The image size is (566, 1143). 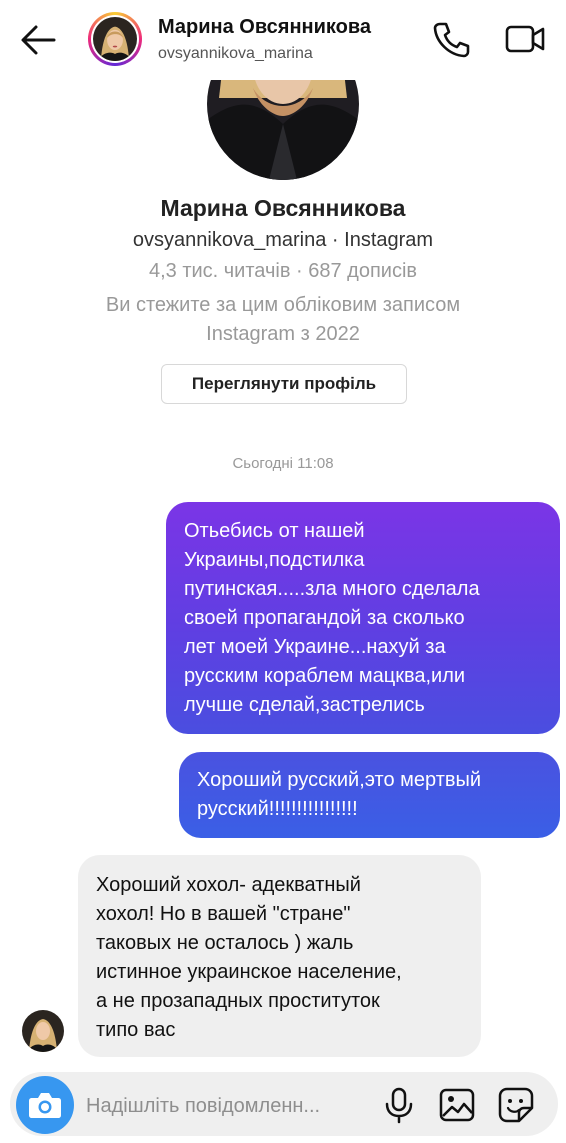 I want to click on message-line: таковых не осталось ) жаль, so click(x=225, y=943).